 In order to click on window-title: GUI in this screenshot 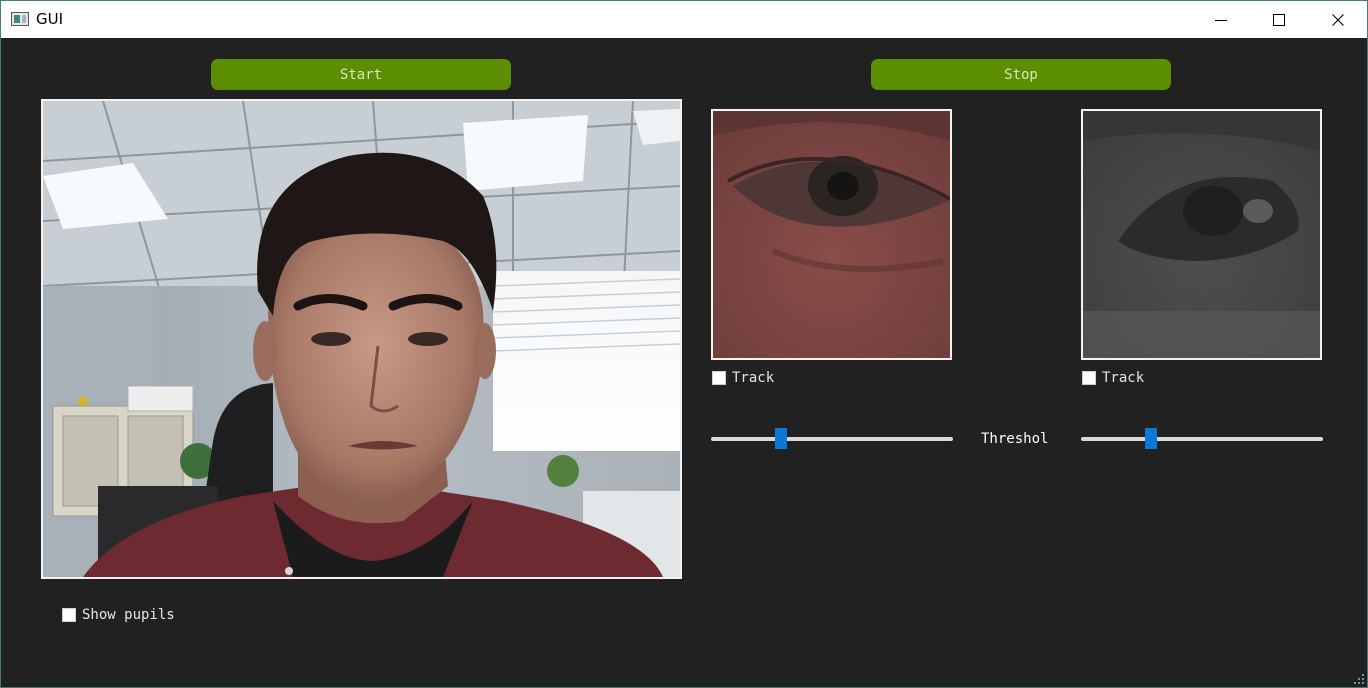, I will do `click(50, 19)`.